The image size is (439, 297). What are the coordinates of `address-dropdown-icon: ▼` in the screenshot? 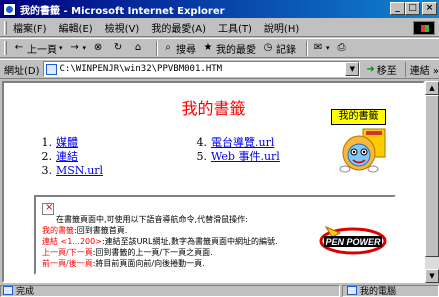 It's located at (352, 69).